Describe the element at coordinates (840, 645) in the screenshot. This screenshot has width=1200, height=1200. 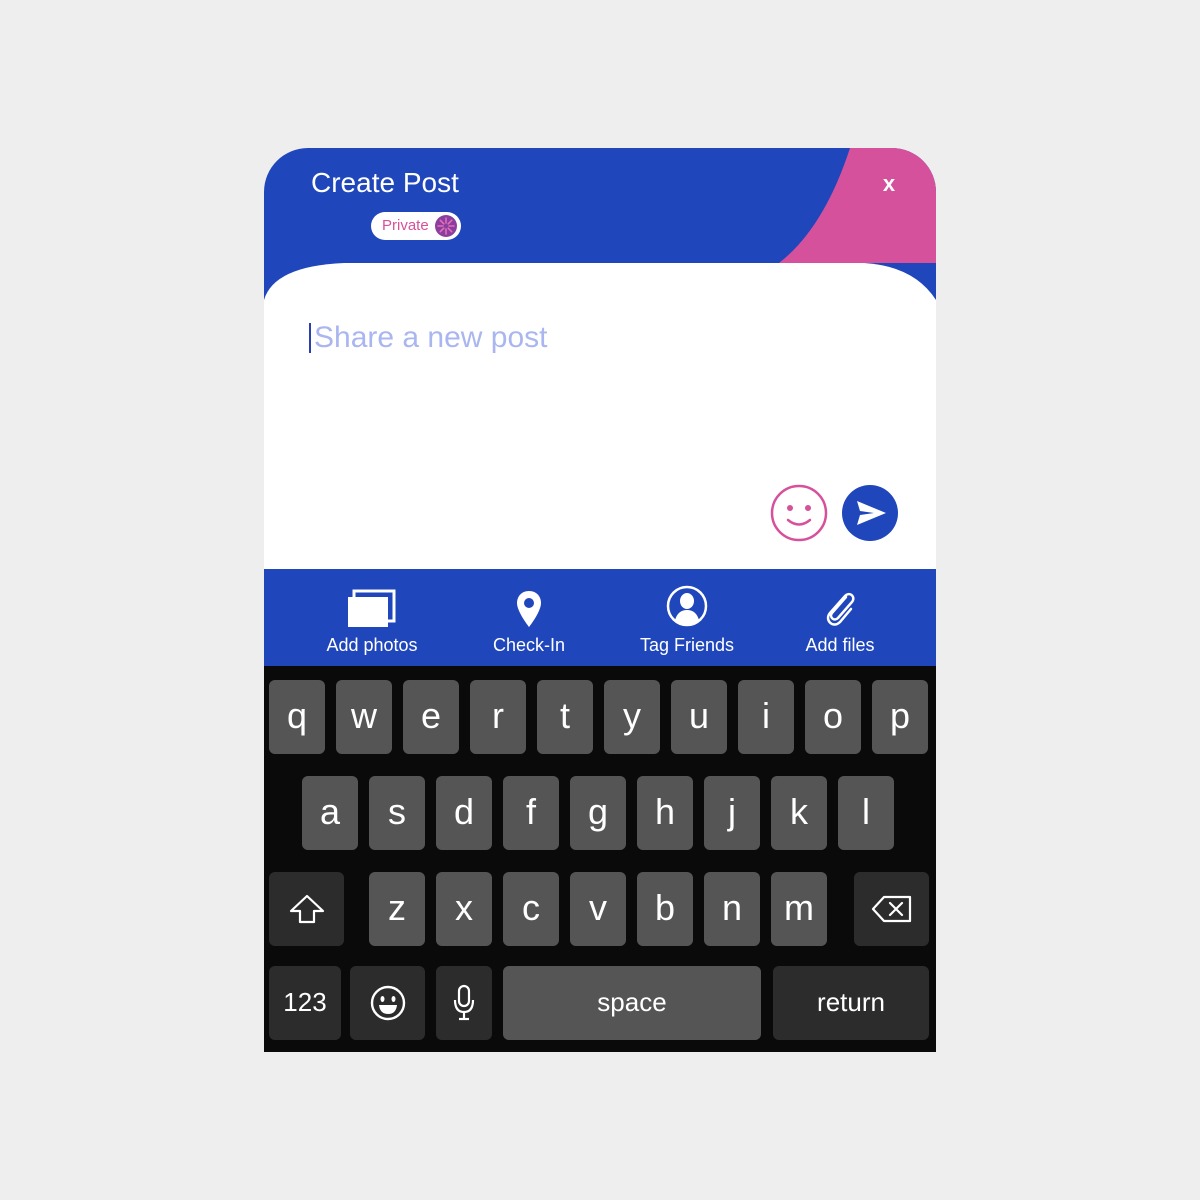
I see `add-files-label: Add files` at that location.